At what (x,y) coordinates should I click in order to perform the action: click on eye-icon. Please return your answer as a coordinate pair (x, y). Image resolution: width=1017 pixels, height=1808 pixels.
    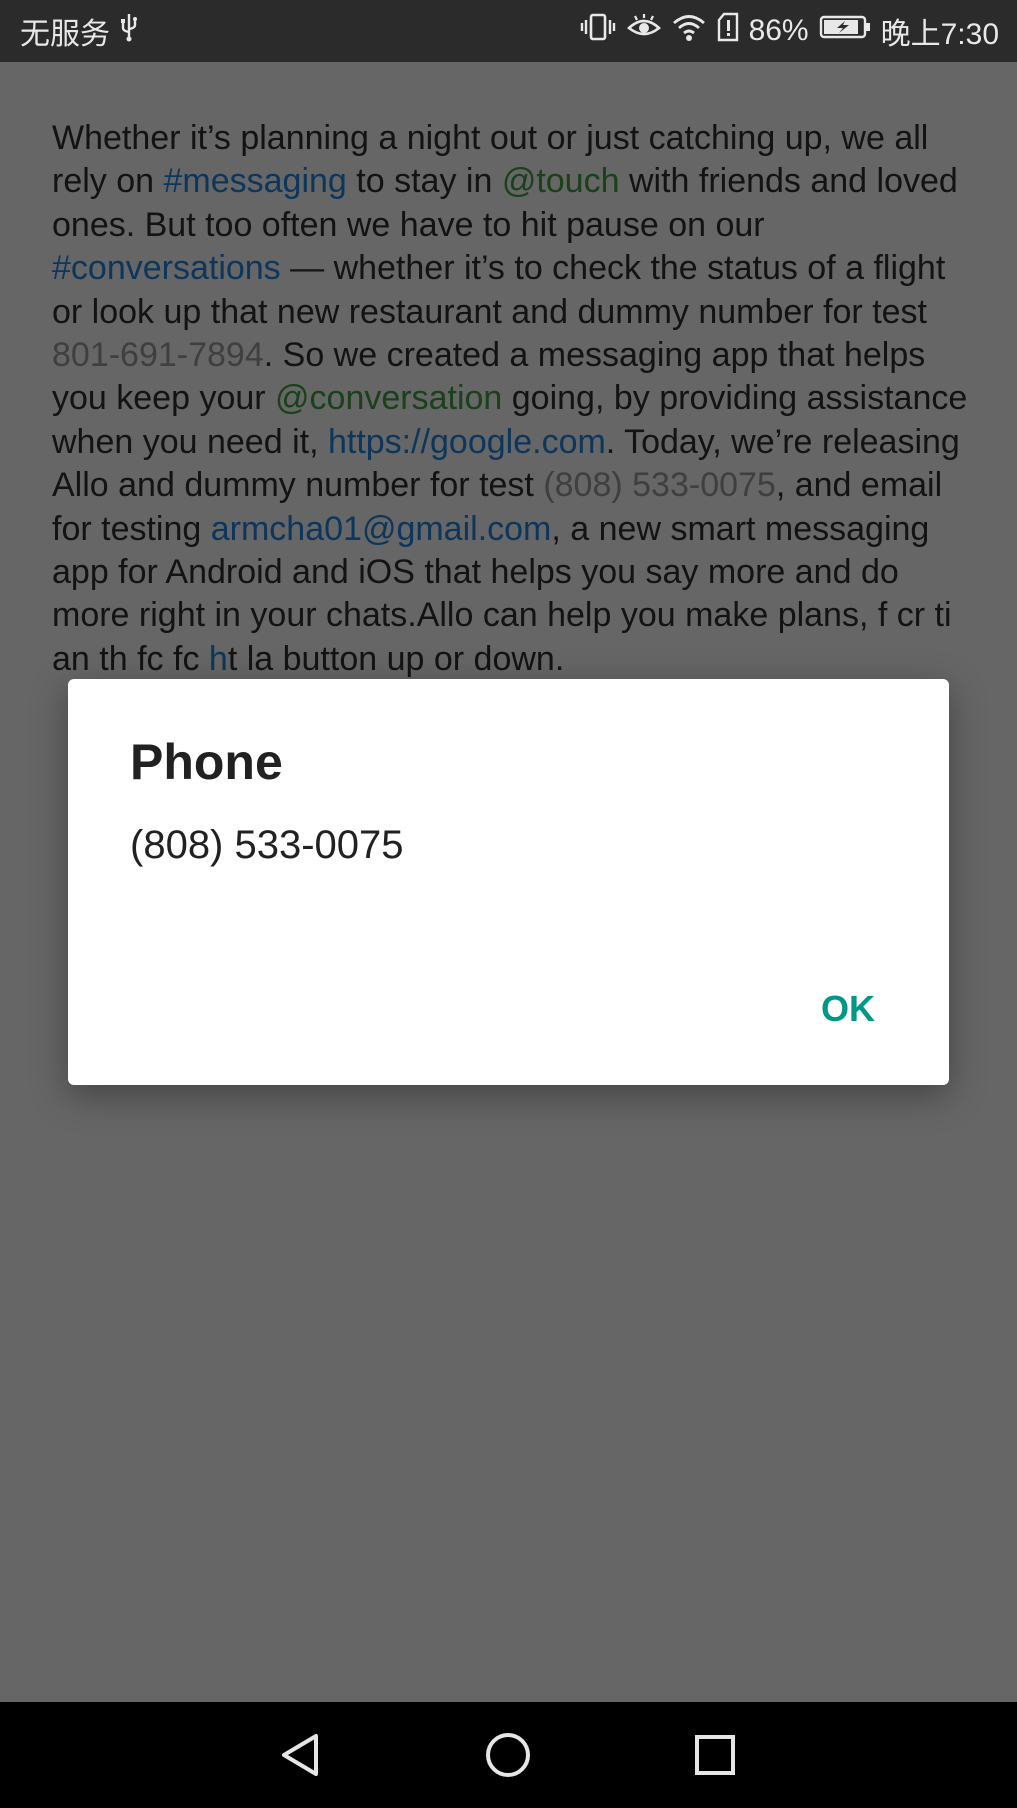
    Looking at the image, I should click on (643, 31).